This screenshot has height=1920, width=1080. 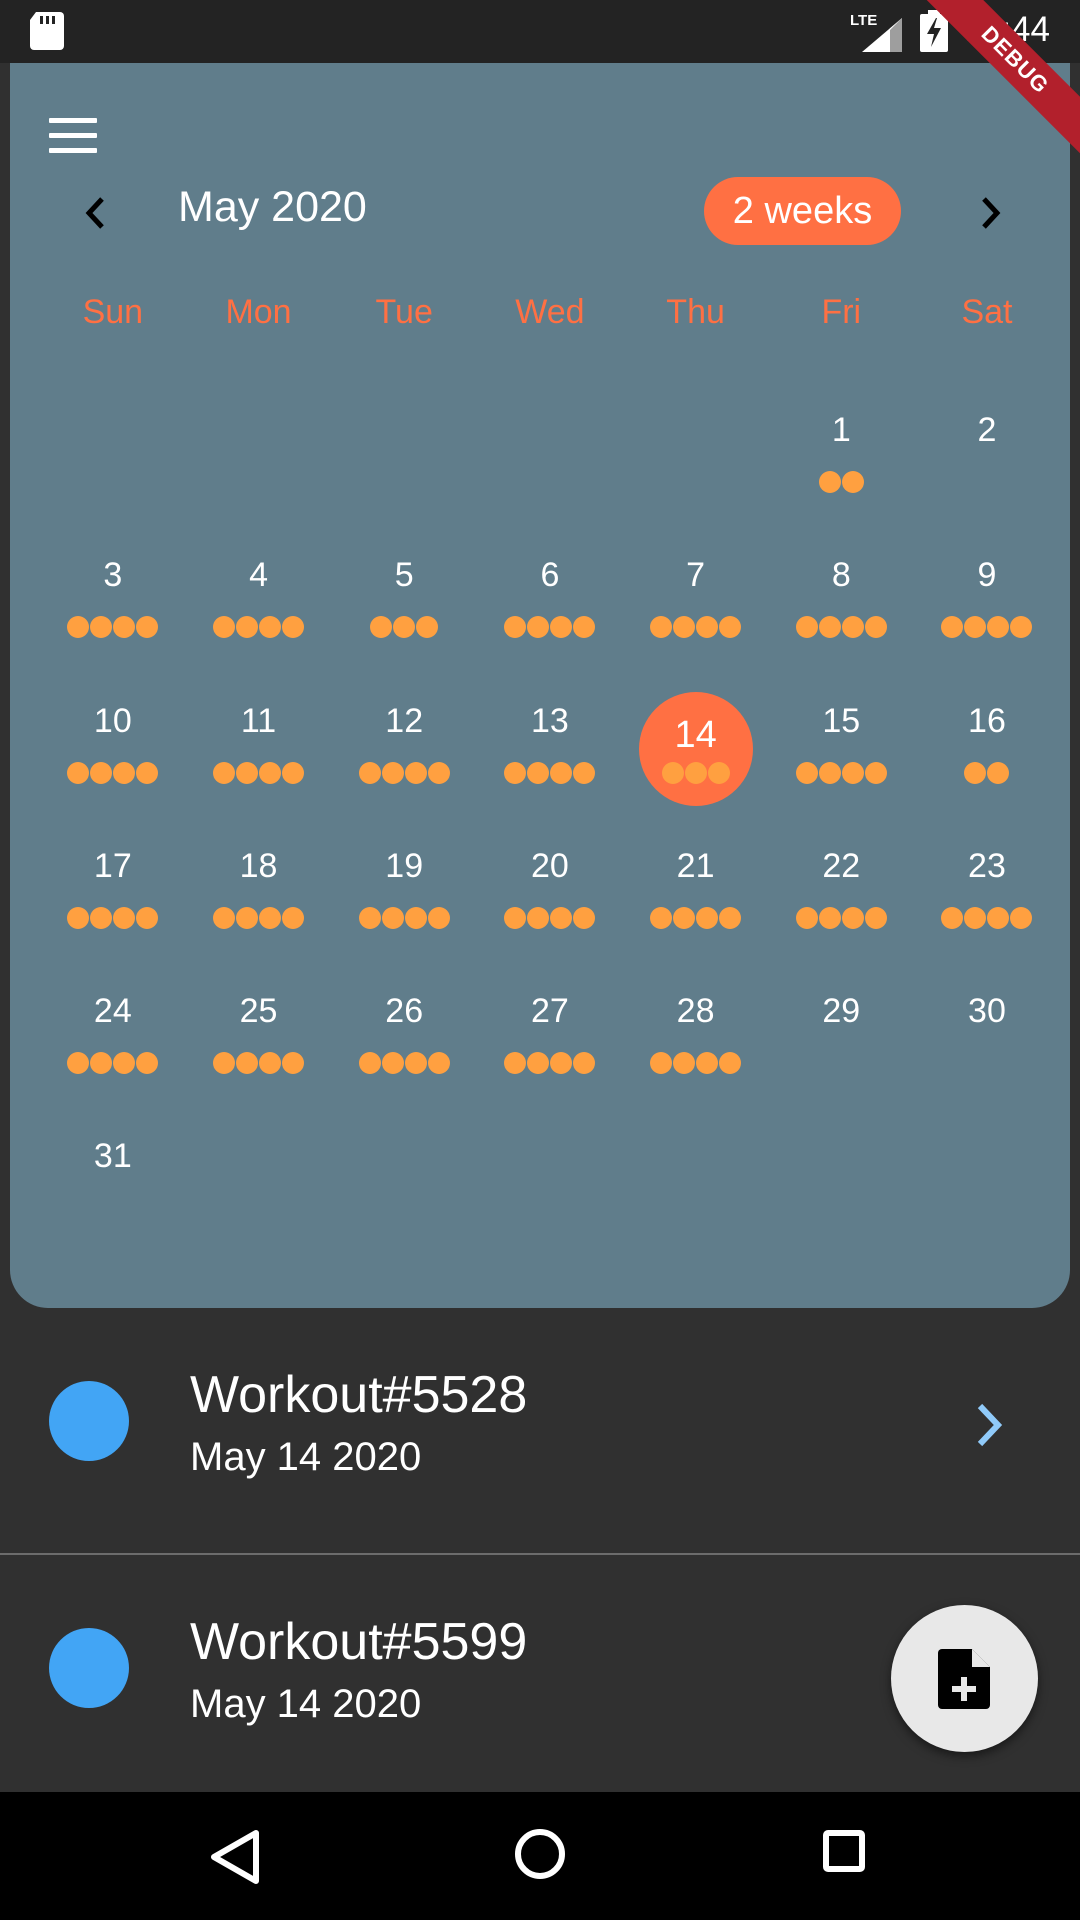 I want to click on home-icon, so click(x=540, y=1854).